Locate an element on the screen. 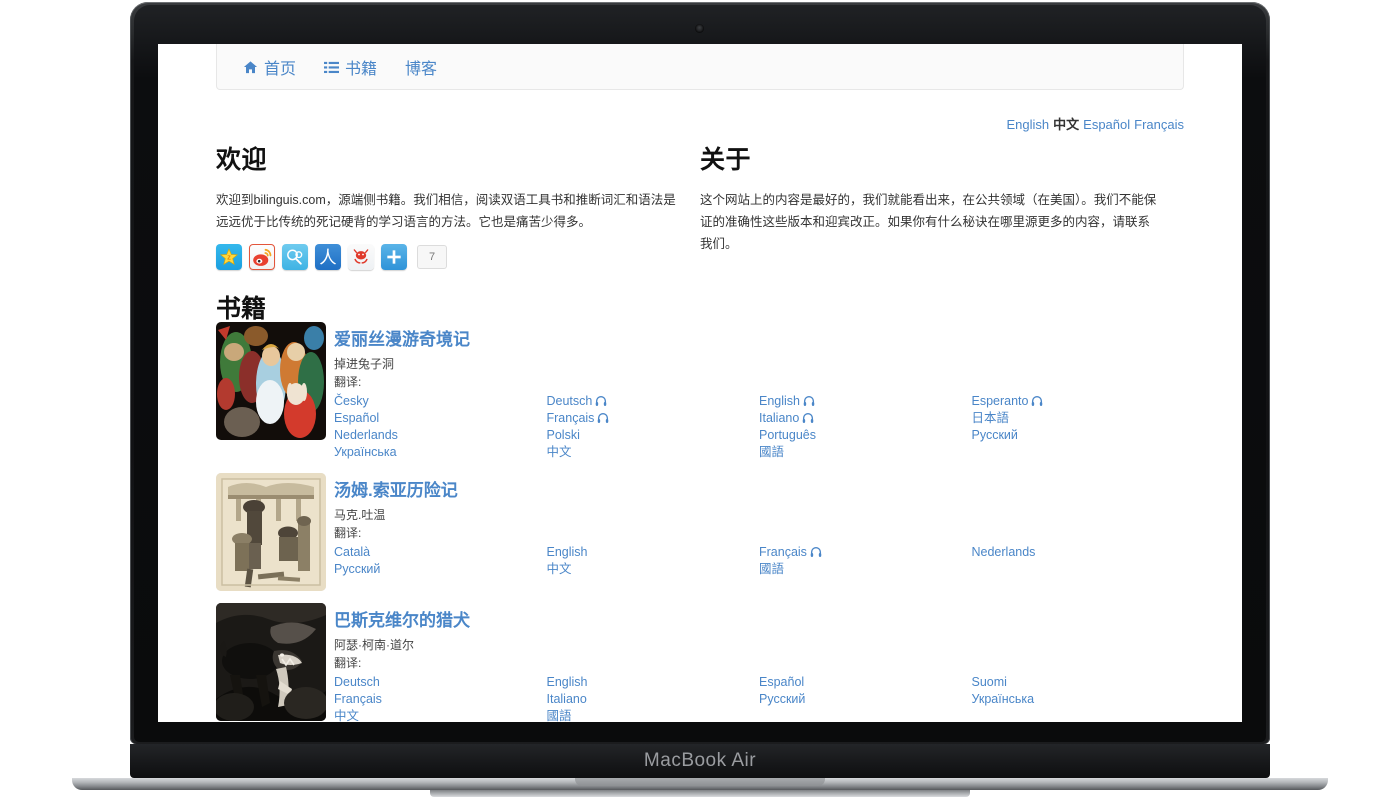  plus-icon is located at coordinates (394, 257).